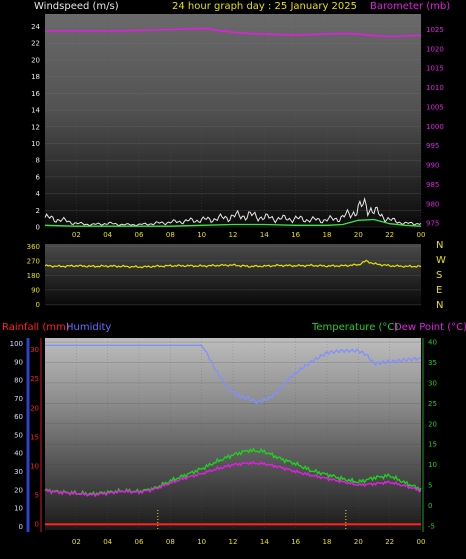 This screenshot has height=559, width=466. I want to click on chart-title: 24 hour graph day : 25 January 2025, so click(264, 6).